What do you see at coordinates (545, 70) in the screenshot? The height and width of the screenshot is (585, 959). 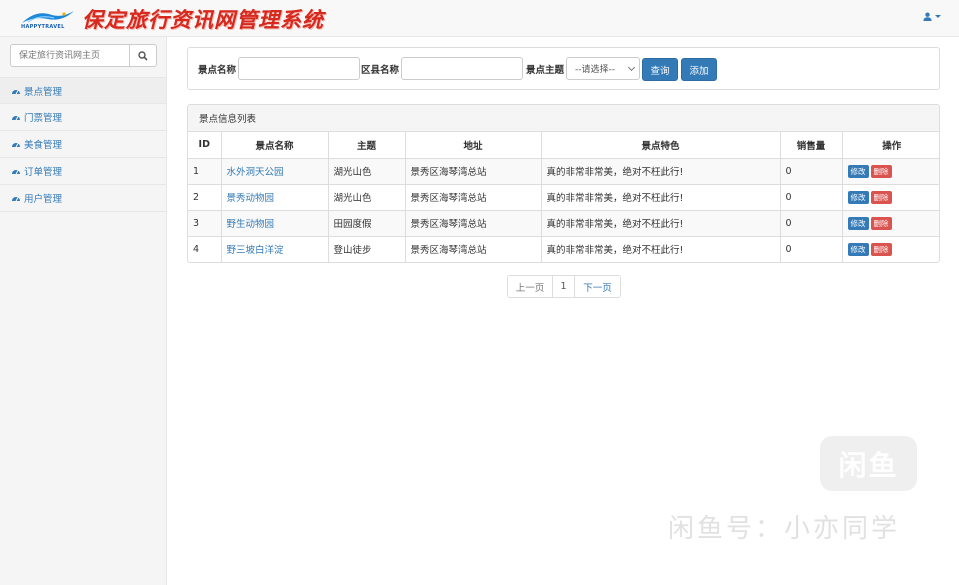 I see `theme-label: 景点主题` at bounding box center [545, 70].